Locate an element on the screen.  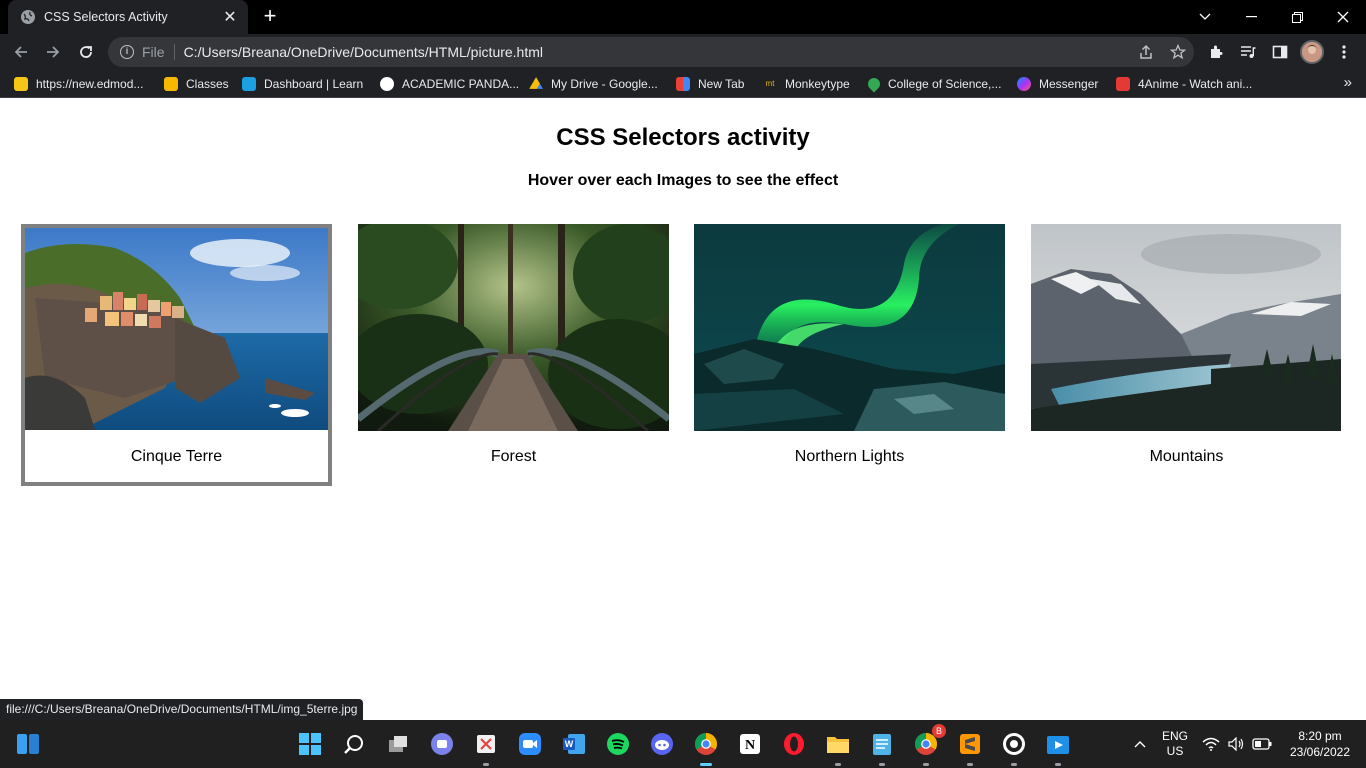
svg-text: N is located at coordinates (750, 745).